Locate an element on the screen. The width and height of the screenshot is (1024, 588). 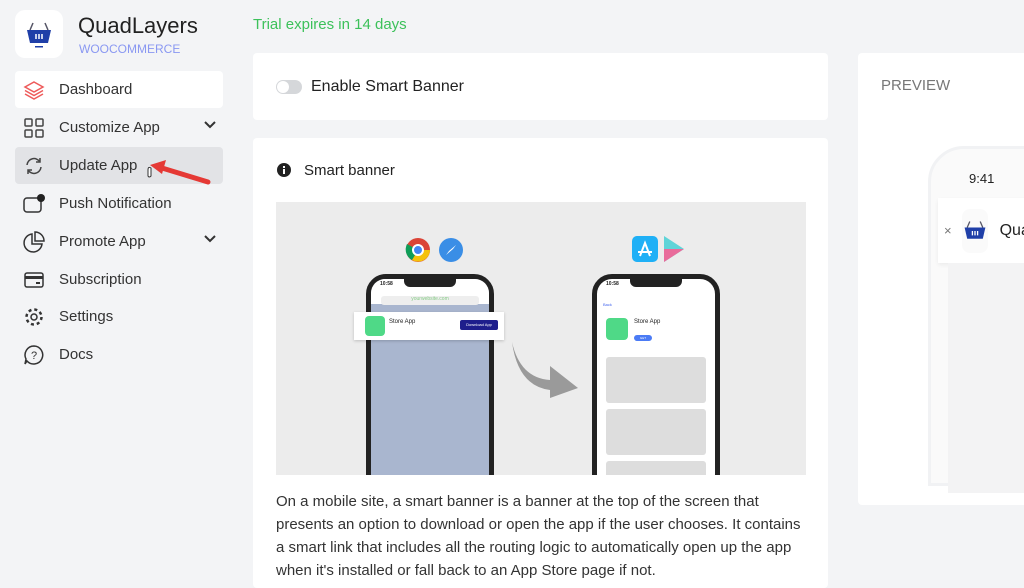
annotation-arrow is located at coordinates (179, 172).